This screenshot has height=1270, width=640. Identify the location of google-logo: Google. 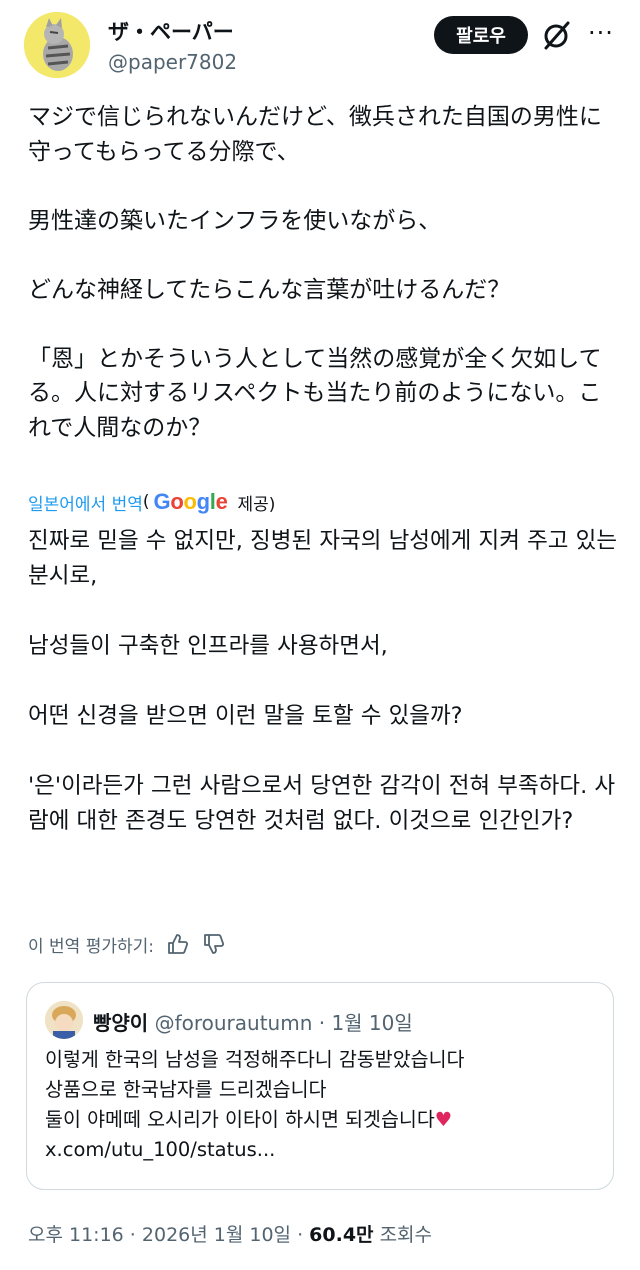
(190, 501).